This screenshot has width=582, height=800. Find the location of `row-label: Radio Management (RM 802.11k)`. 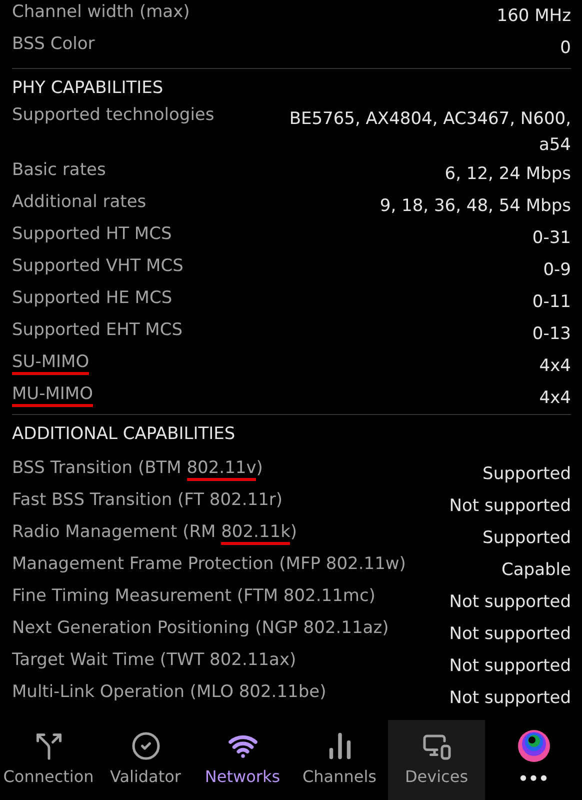

row-label: Radio Management (RM 802.11k) is located at coordinates (155, 532).